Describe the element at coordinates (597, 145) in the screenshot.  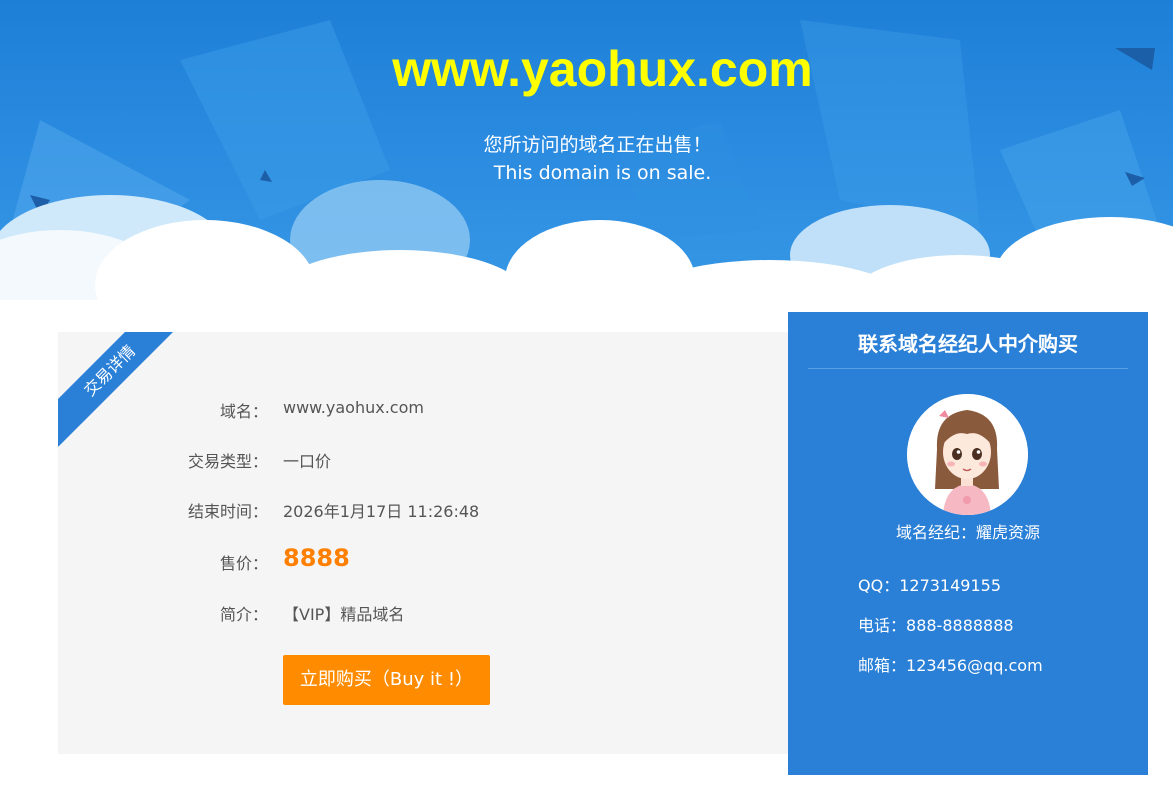
I see `sale-notice-cn: 您所访问的域名正在出售！` at that location.